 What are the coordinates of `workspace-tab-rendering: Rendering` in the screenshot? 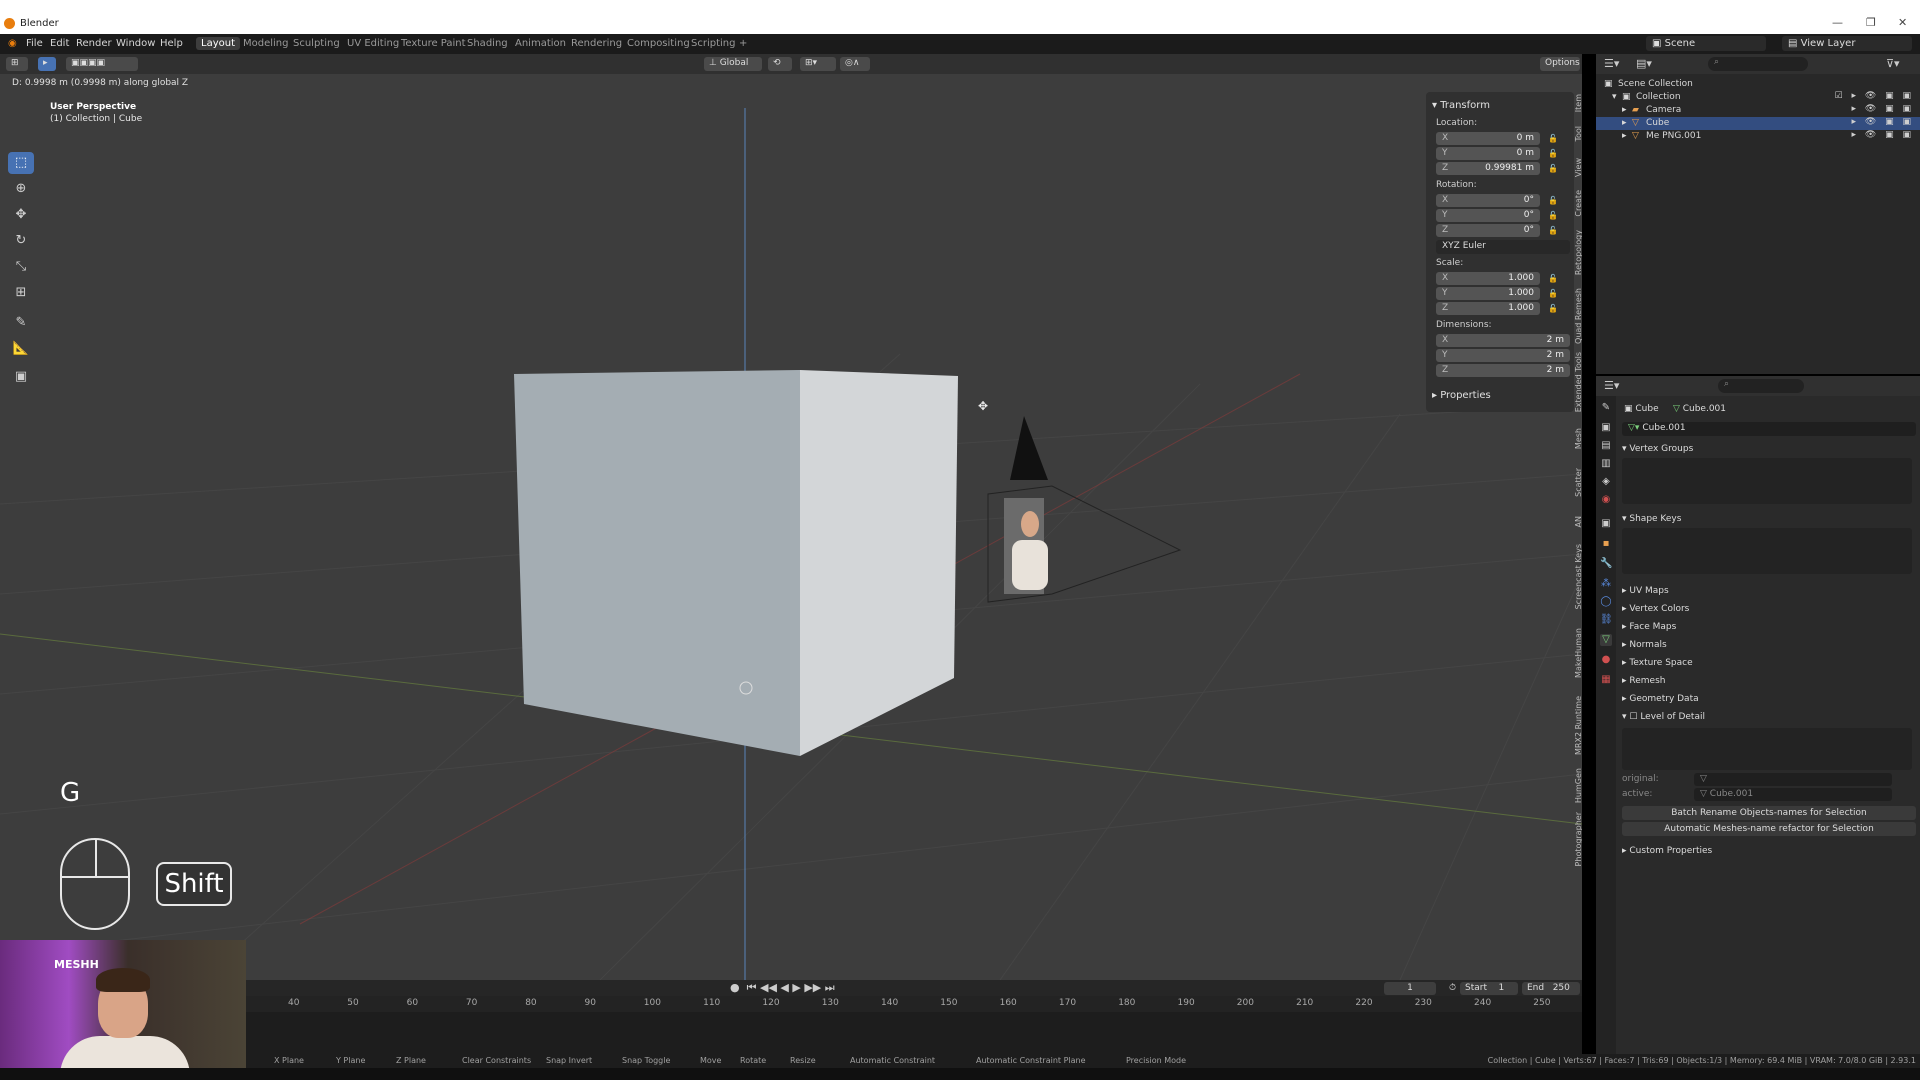 It's located at (596, 43).